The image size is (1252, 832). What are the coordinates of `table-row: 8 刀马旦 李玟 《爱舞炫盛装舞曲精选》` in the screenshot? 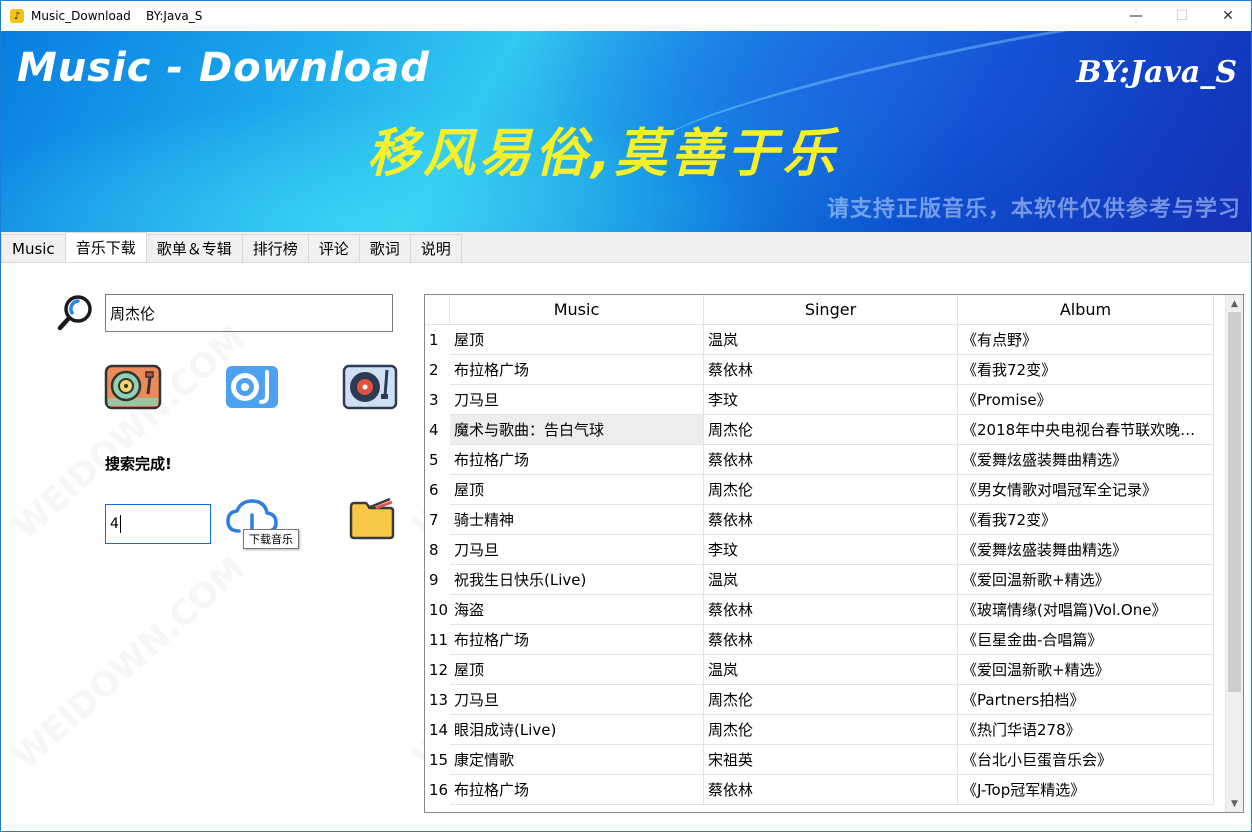 It's located at (819, 550).